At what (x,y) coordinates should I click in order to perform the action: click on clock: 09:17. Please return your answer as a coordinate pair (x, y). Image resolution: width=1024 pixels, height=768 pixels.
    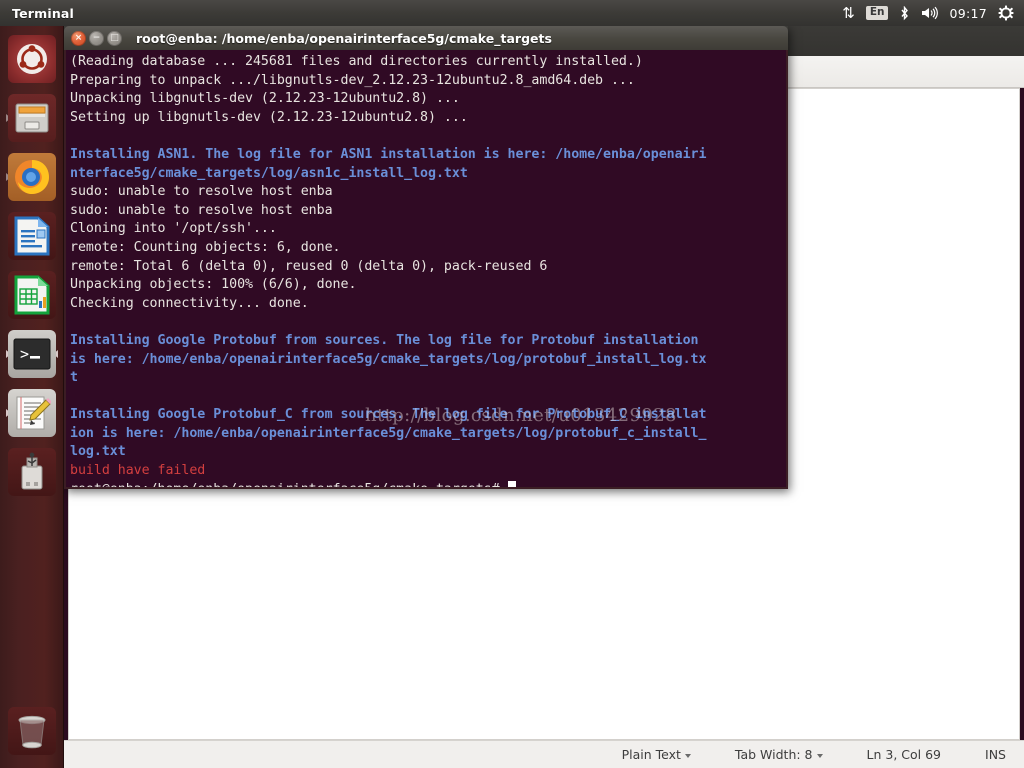
    Looking at the image, I should click on (968, 13).